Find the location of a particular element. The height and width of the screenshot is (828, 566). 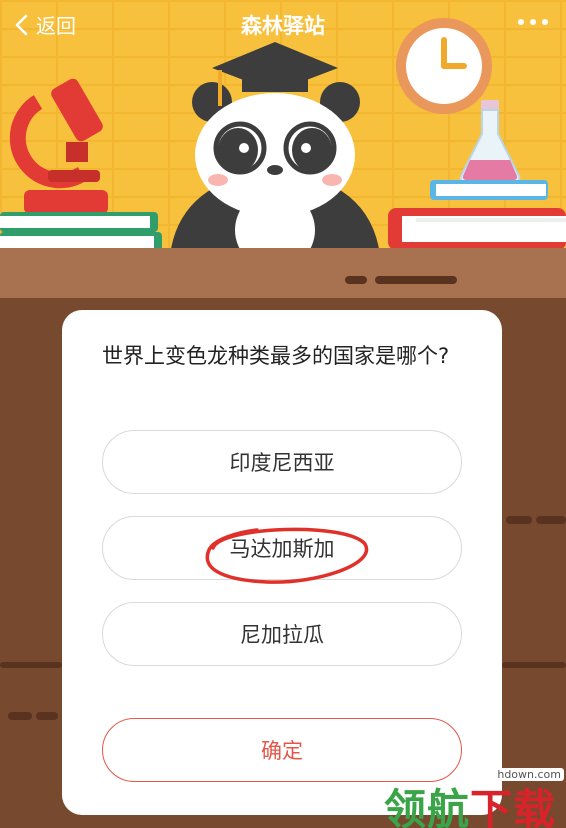

site-watermark: hdown.com 领航下载 is located at coordinates (475, 798).